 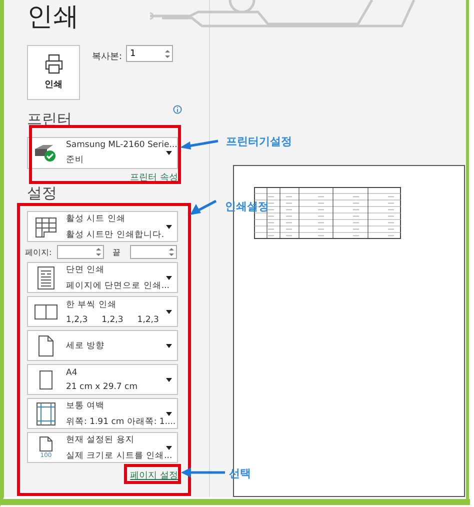 I want to click on setting-description: 21 cm x 29.7 cm, so click(x=102, y=387).